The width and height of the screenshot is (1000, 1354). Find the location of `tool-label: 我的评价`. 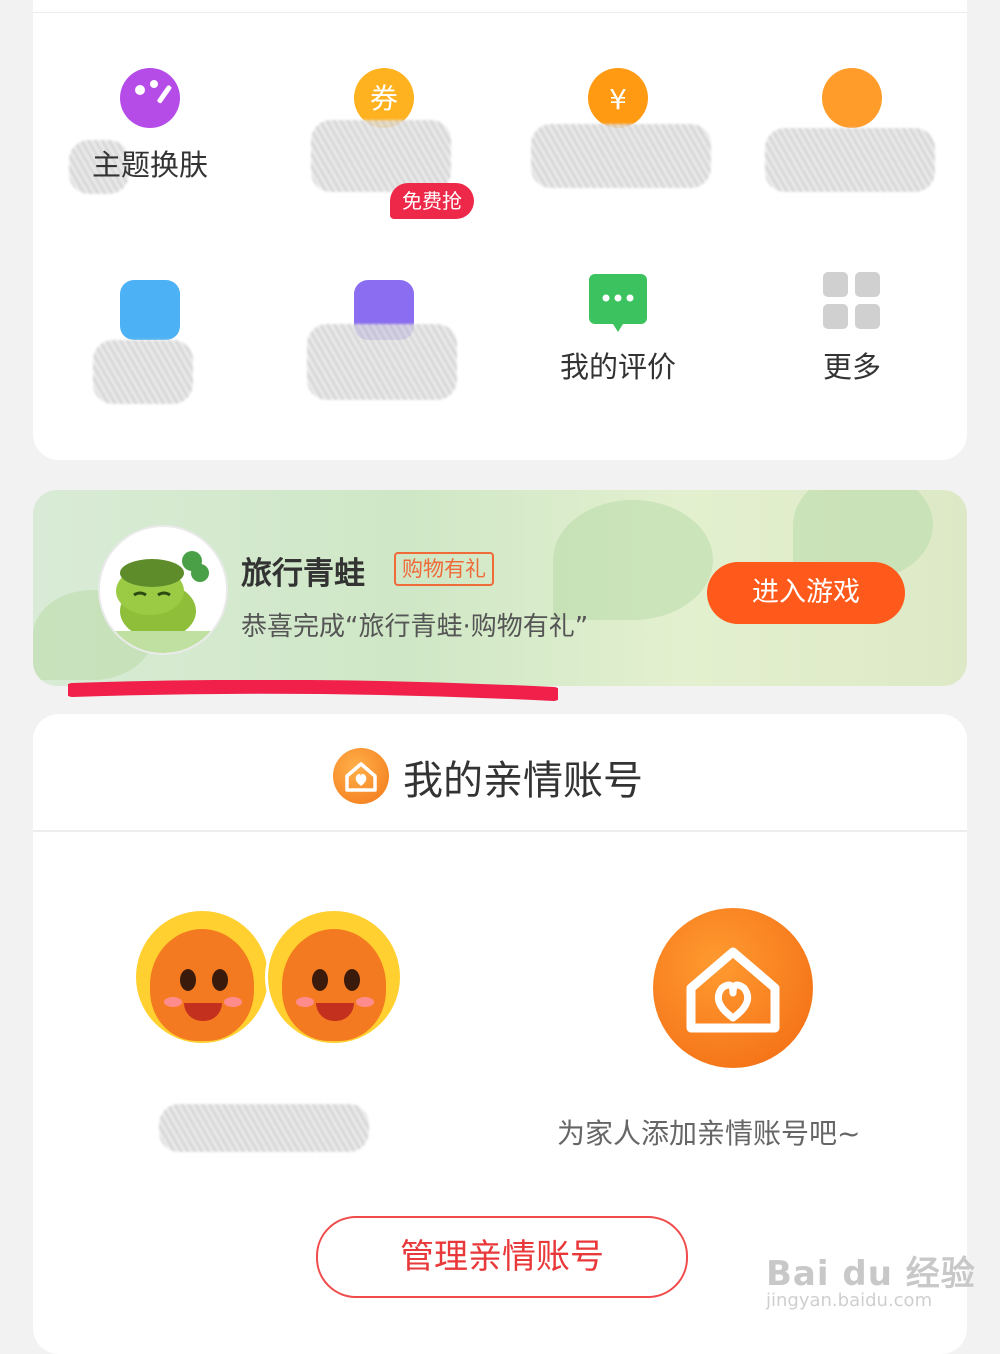

tool-label: 我的评价 is located at coordinates (617, 367).